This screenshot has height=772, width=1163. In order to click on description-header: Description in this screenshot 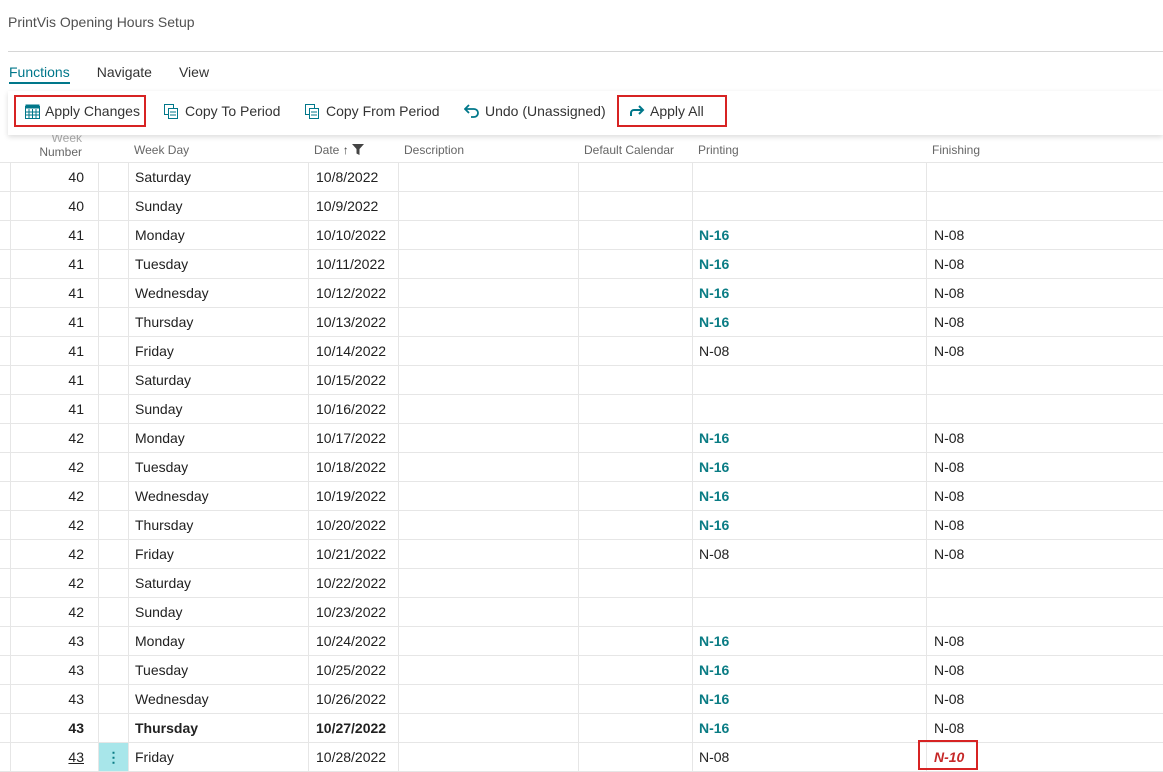, I will do `click(434, 150)`.